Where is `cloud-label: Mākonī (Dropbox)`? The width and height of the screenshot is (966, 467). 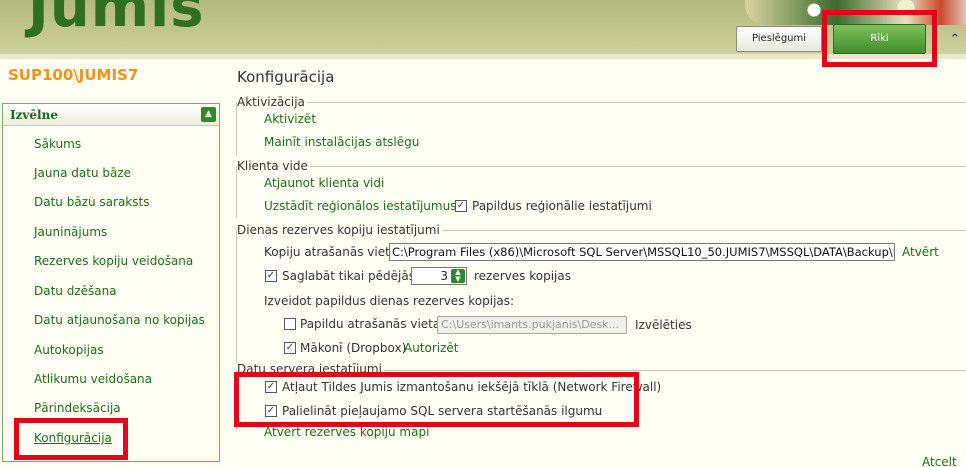 cloud-label: Mākonī (Dropbox) is located at coordinates (353, 348).